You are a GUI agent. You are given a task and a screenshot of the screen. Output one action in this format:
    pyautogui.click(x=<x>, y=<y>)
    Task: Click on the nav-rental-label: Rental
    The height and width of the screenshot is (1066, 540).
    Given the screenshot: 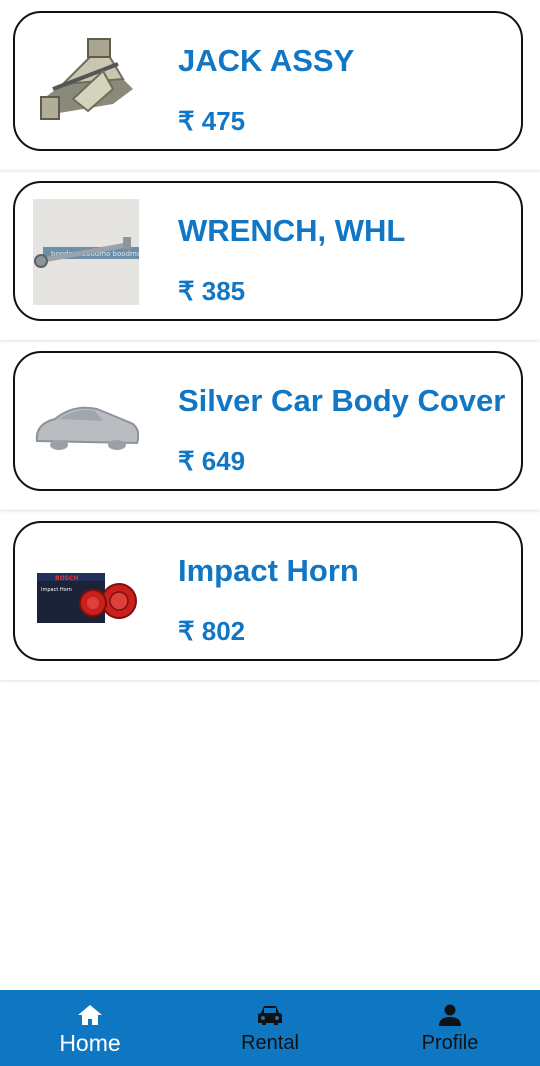 What is the action you would take?
    pyautogui.click(x=270, y=1043)
    